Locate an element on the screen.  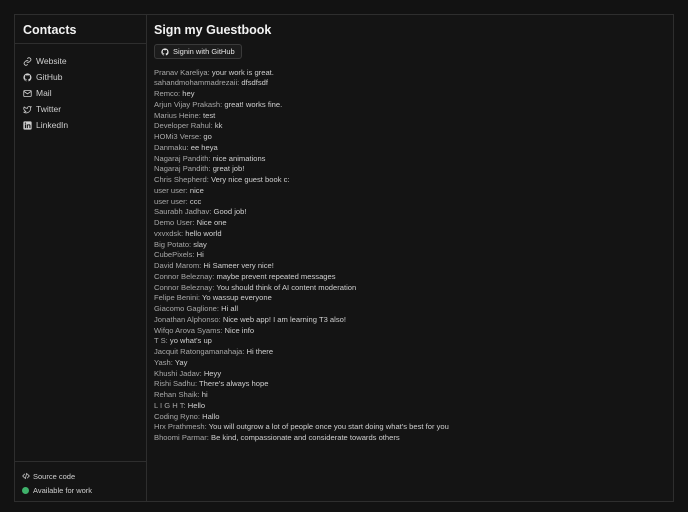
entry-author: David Marom: is located at coordinates (178, 265).